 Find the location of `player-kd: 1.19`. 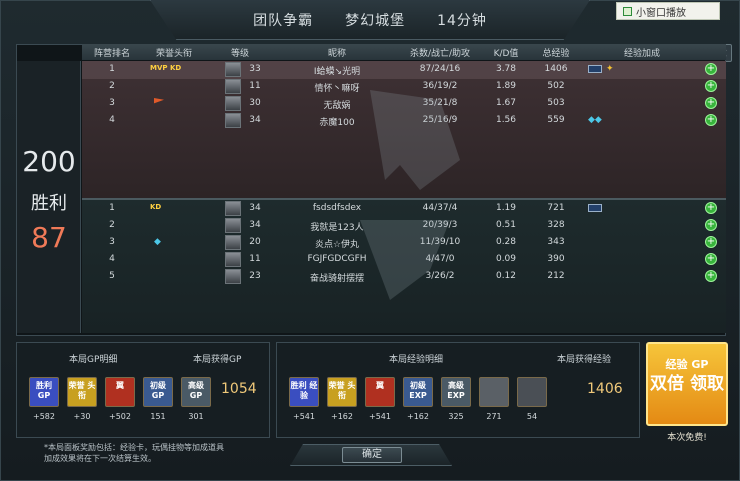

player-kd: 1.19 is located at coordinates (506, 208).